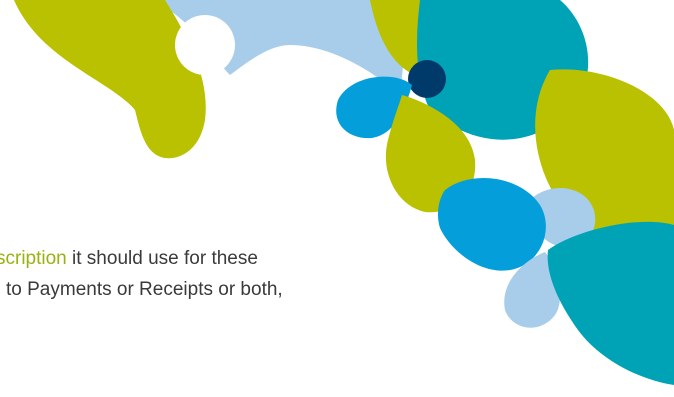 Image resolution: width=674 pixels, height=397 pixels. I want to click on text-line-1: scription it should use for these, so click(260, 258).